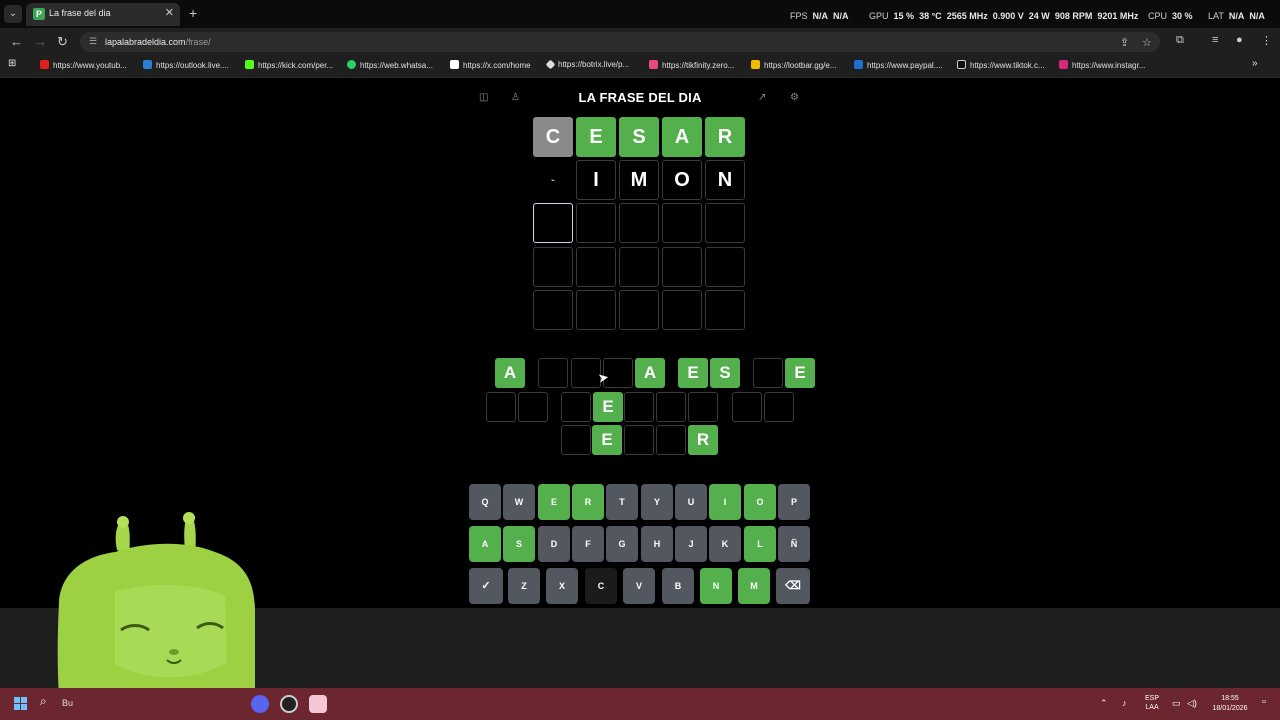 This screenshot has height=720, width=1280. What do you see at coordinates (289, 704) in the screenshot?
I see `obs-icon` at bounding box center [289, 704].